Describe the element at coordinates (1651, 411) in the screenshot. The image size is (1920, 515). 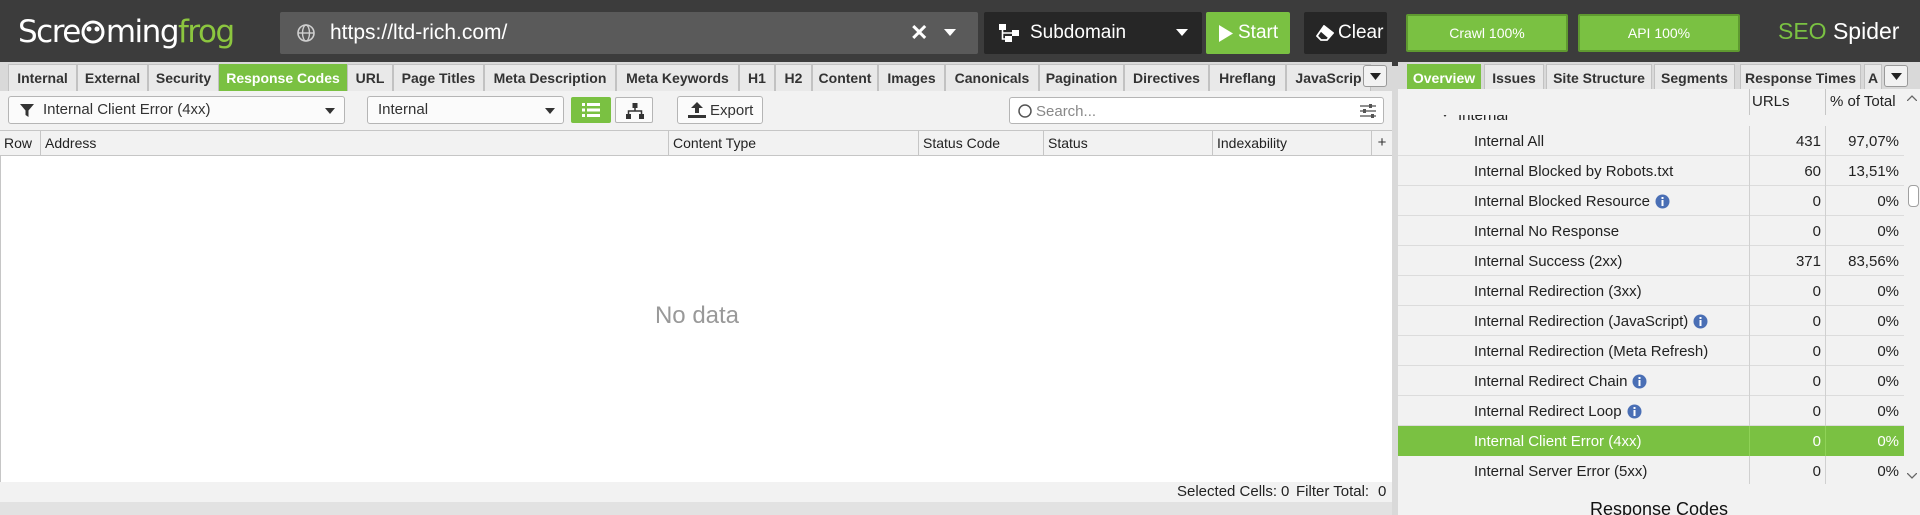
I see `overview-row-internal-redirect-loop: Internal Redirect Loop 0 0%` at that location.